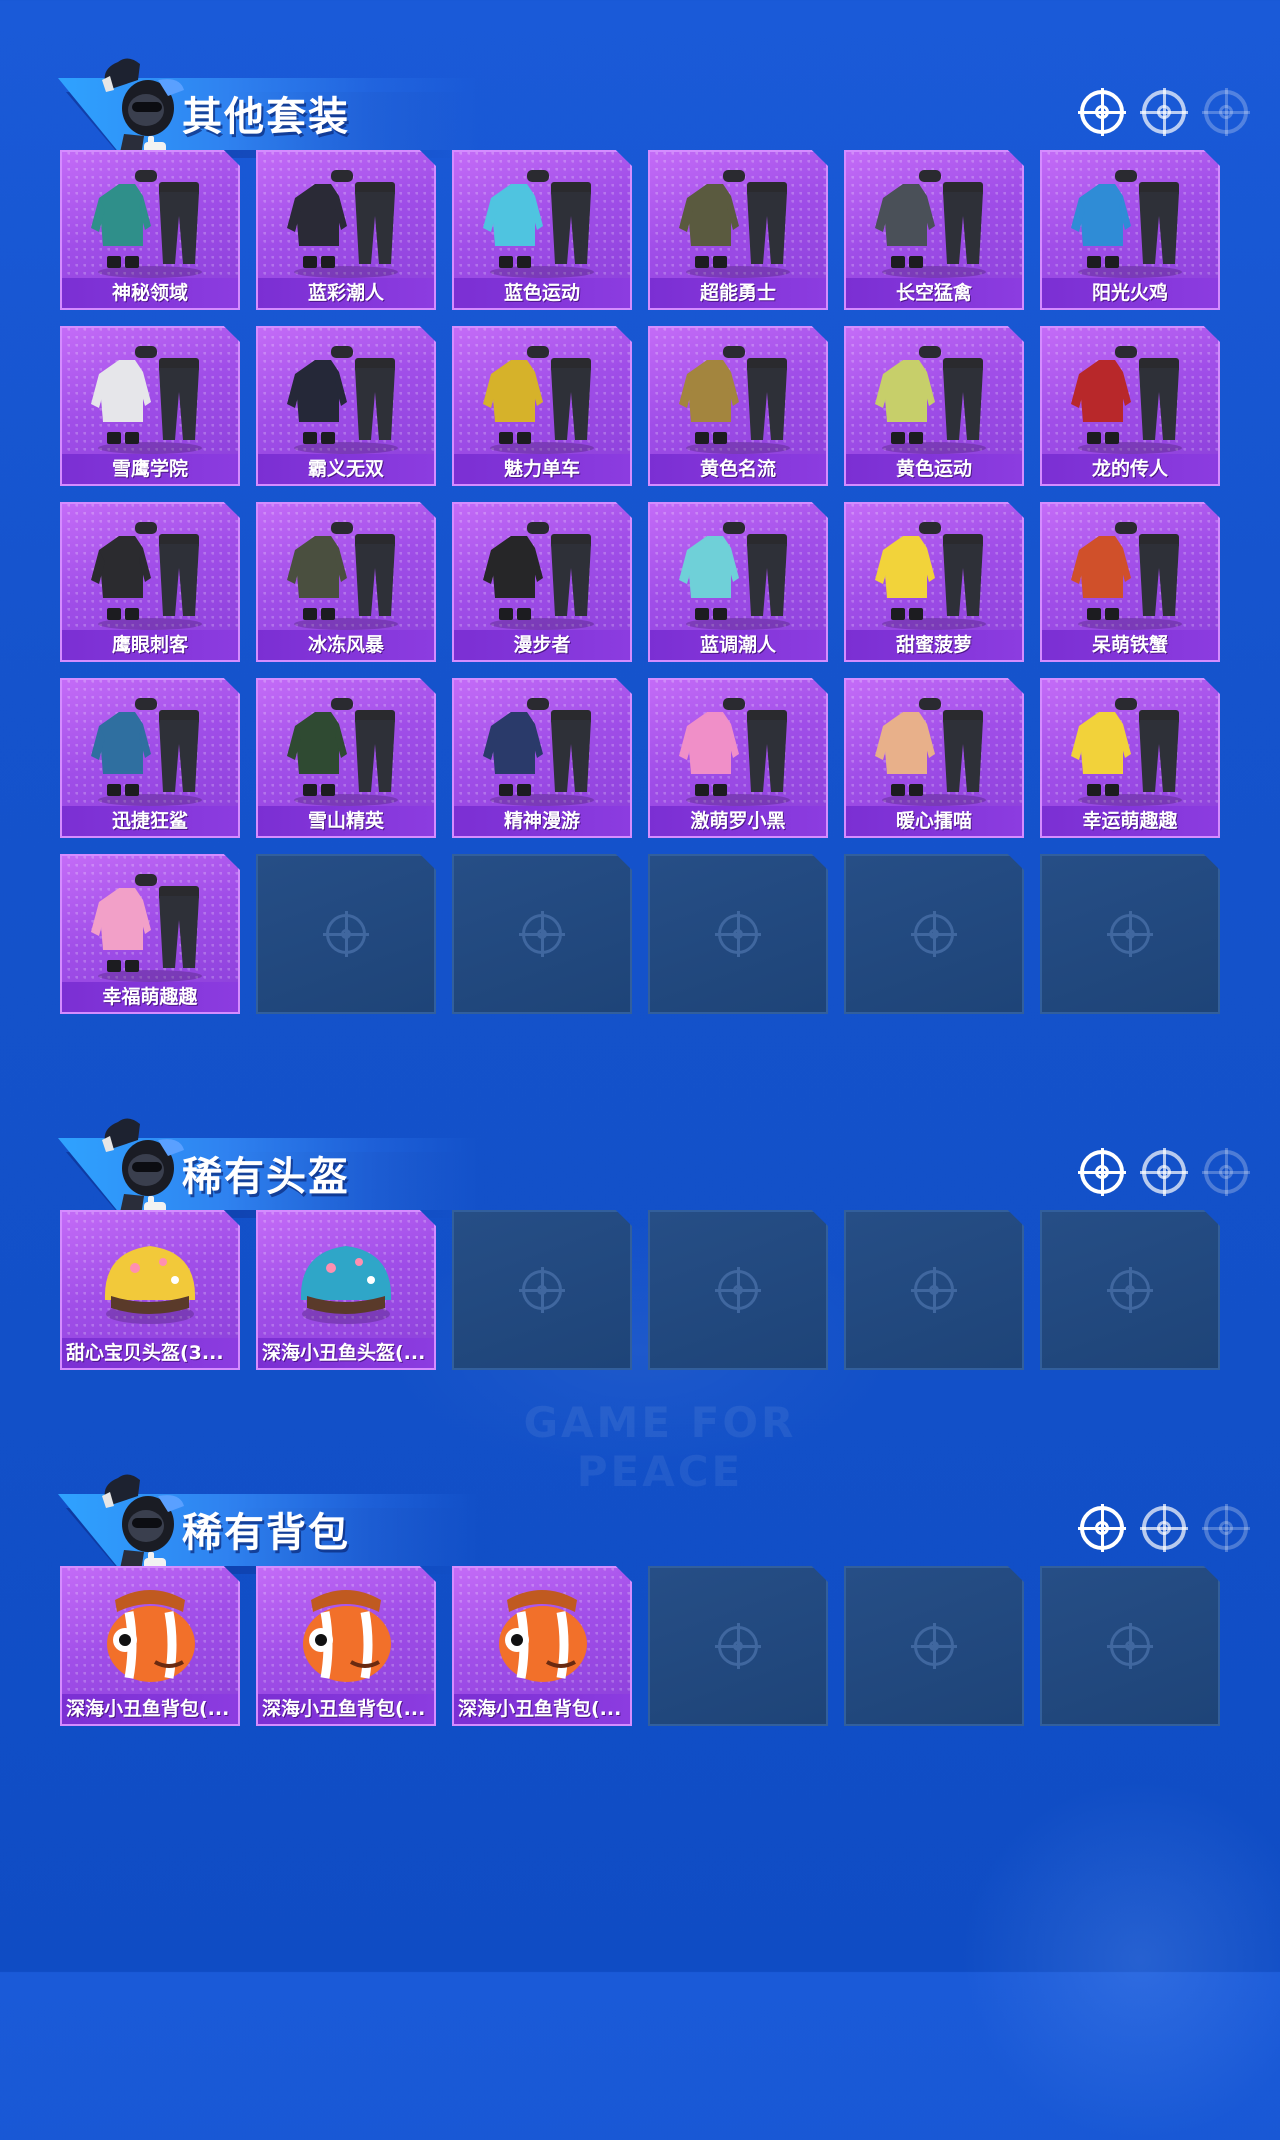 Image resolution: width=1280 pixels, height=2140 pixels. What do you see at coordinates (150, 469) in the screenshot?
I see `item-label: 雪鹰学院` at bounding box center [150, 469].